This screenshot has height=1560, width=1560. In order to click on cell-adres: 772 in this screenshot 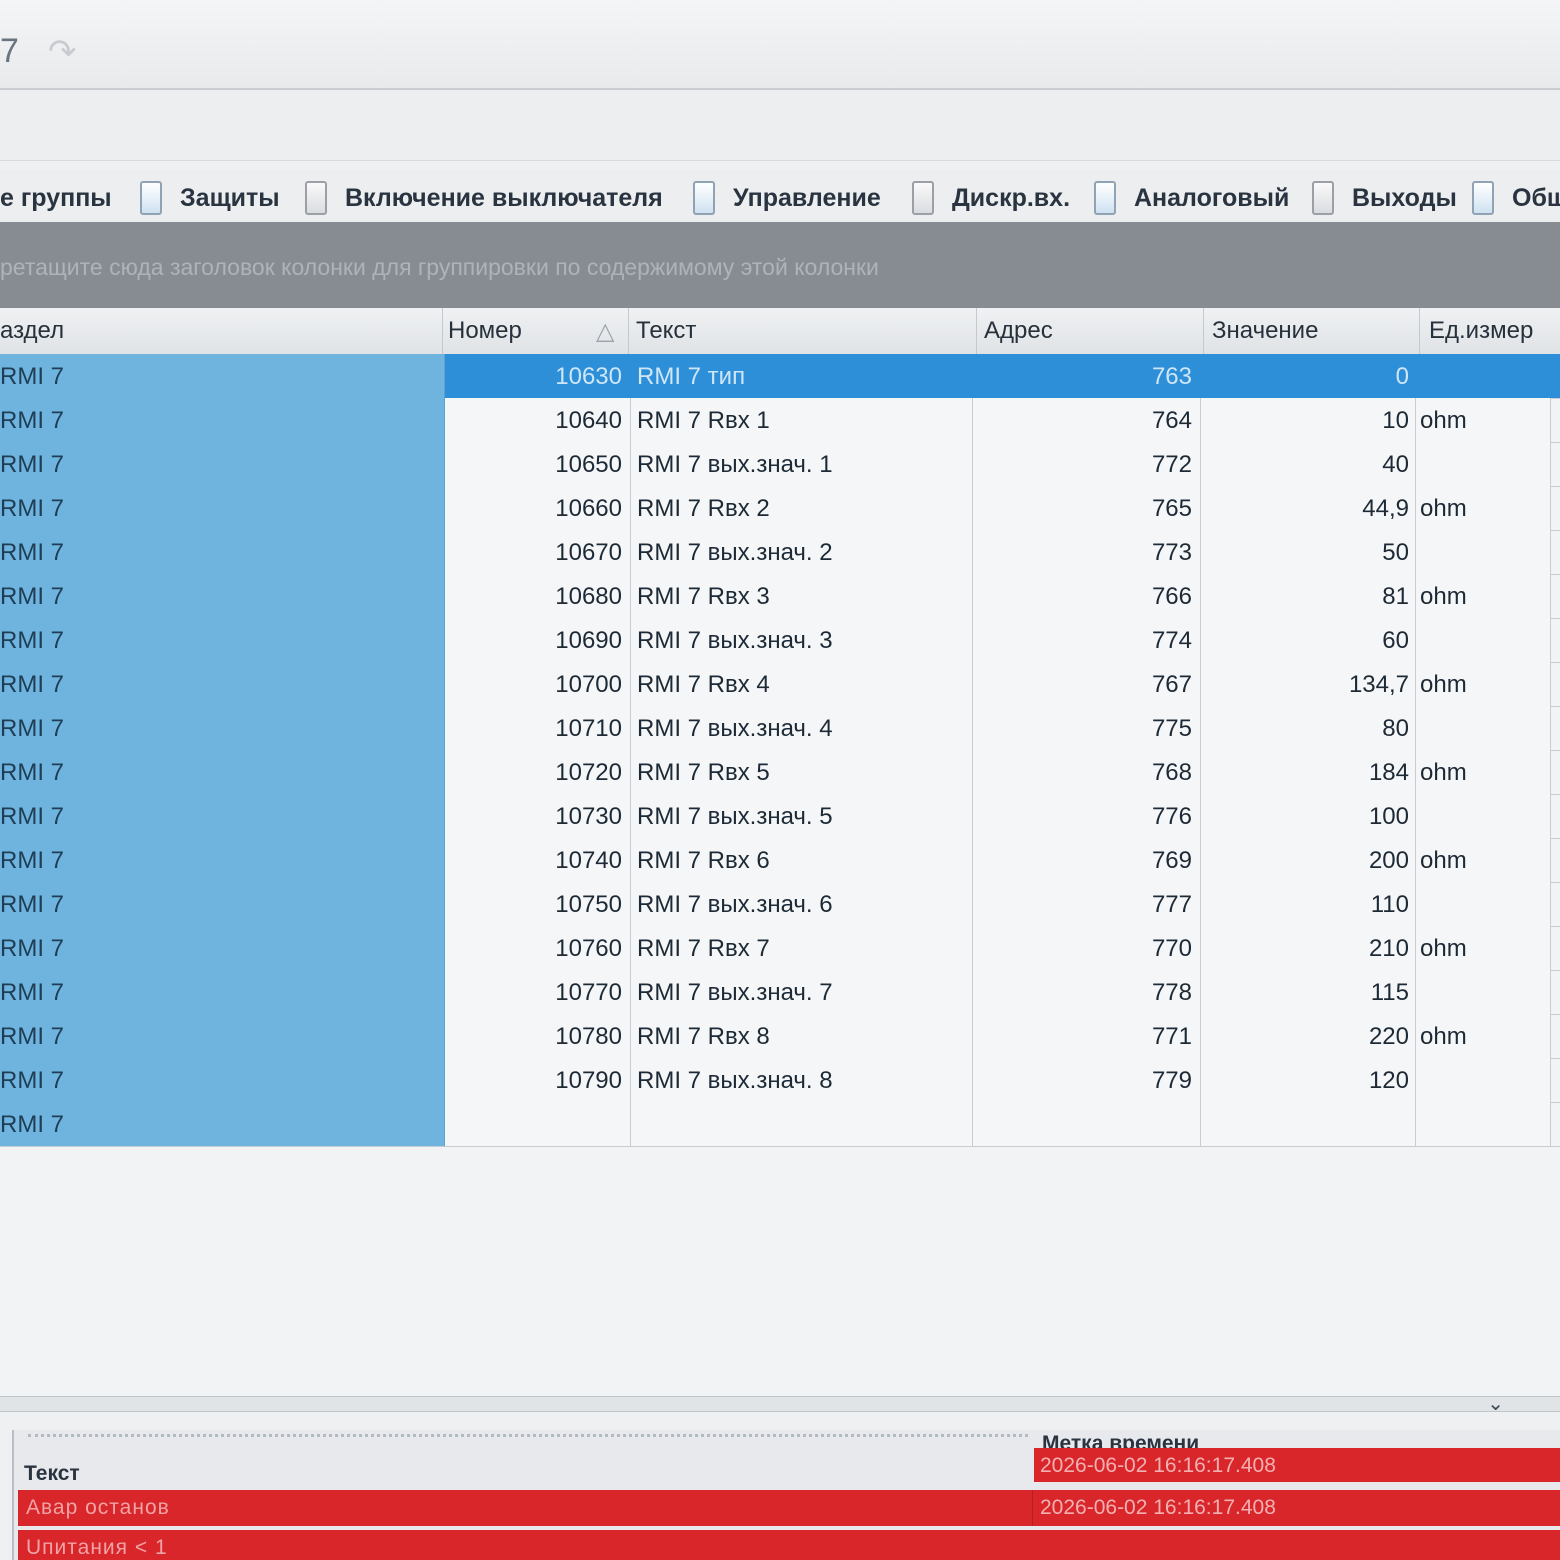, I will do `click(1087, 464)`.